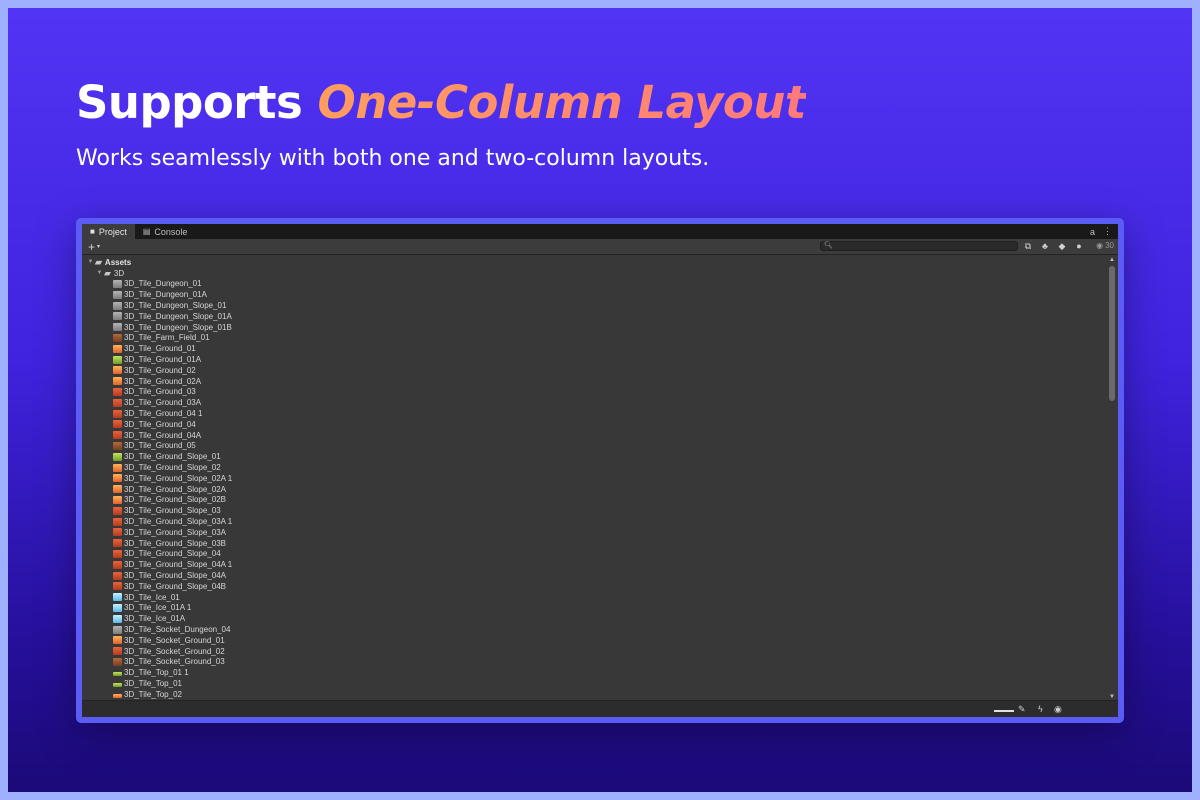  Describe the element at coordinates (1112, 478) in the screenshot. I see `vertical-scrollbar: ▲ ▼` at that location.